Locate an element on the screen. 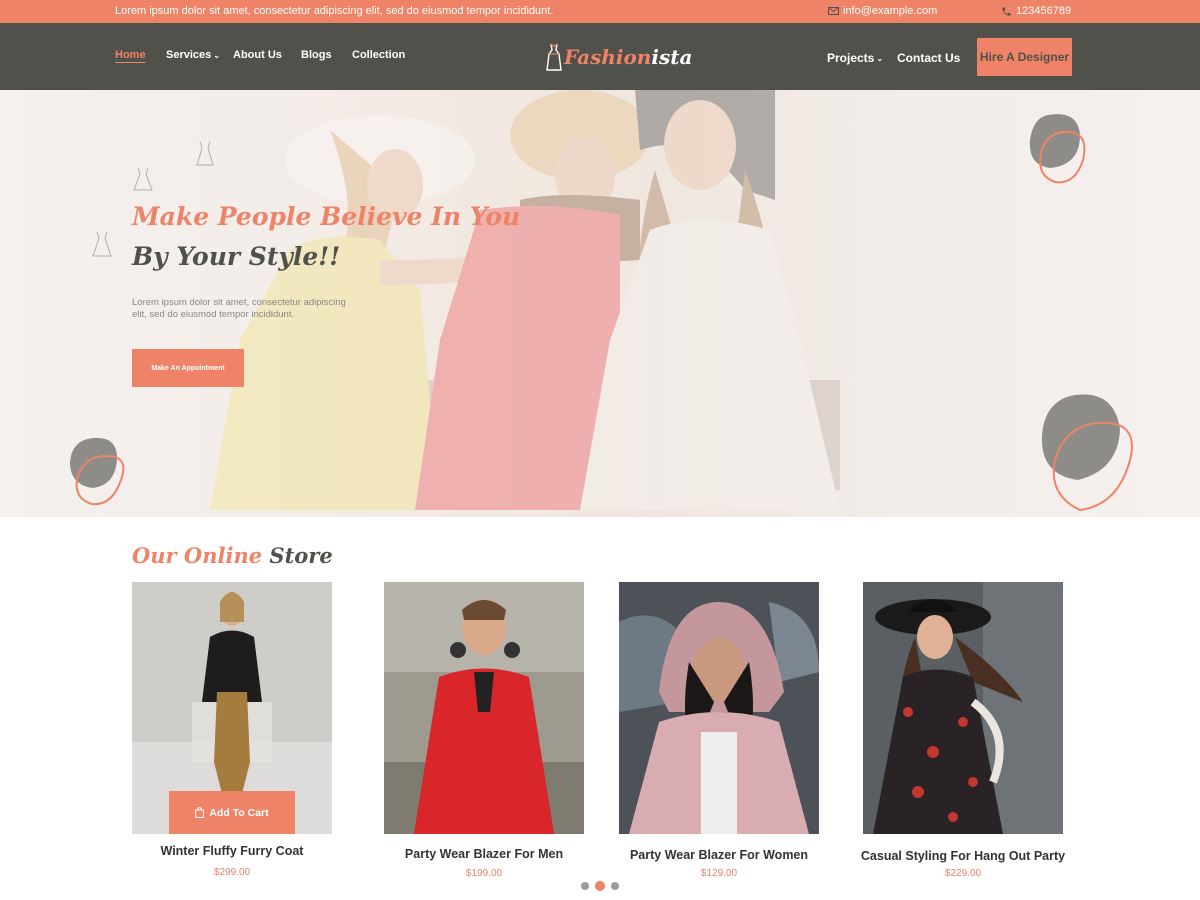  product-price: $229.00 is located at coordinates (963, 873).